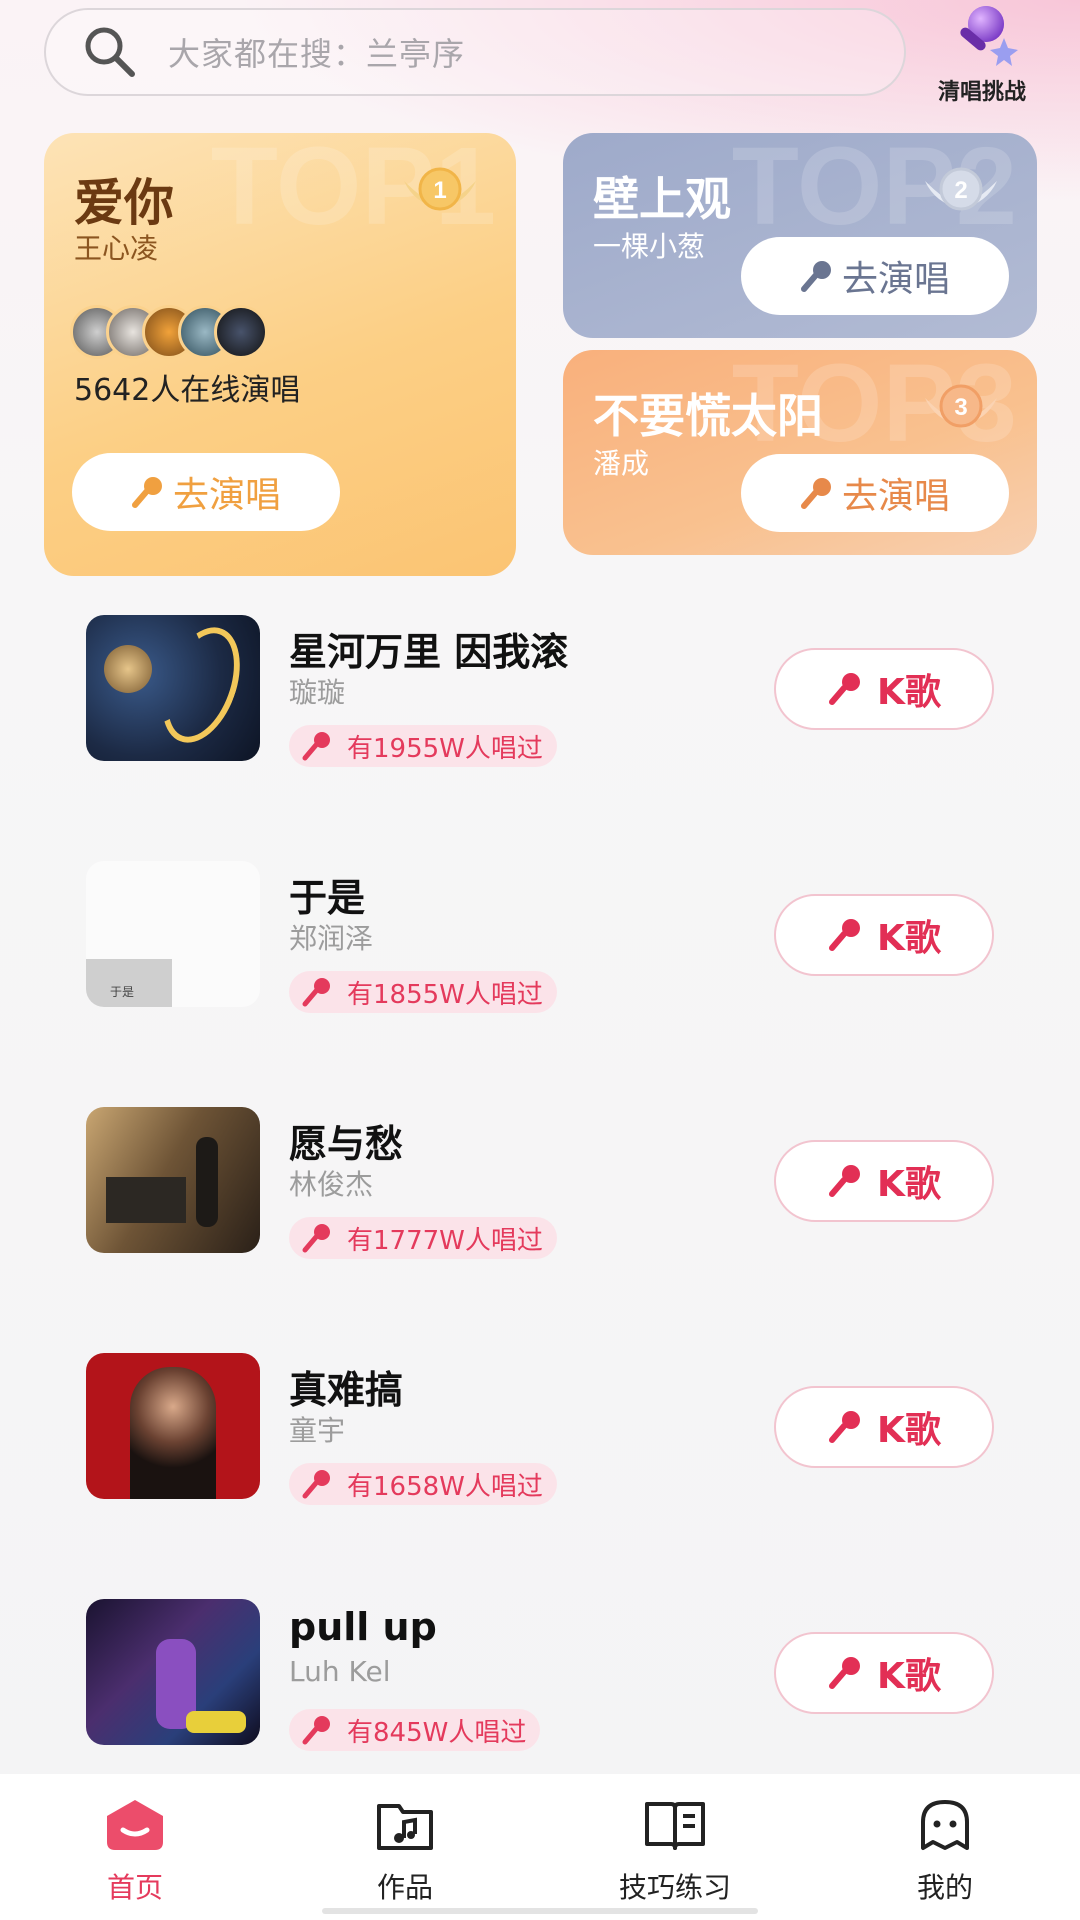 The width and height of the screenshot is (1080, 1920). What do you see at coordinates (241, 332) in the screenshot?
I see `avatar` at bounding box center [241, 332].